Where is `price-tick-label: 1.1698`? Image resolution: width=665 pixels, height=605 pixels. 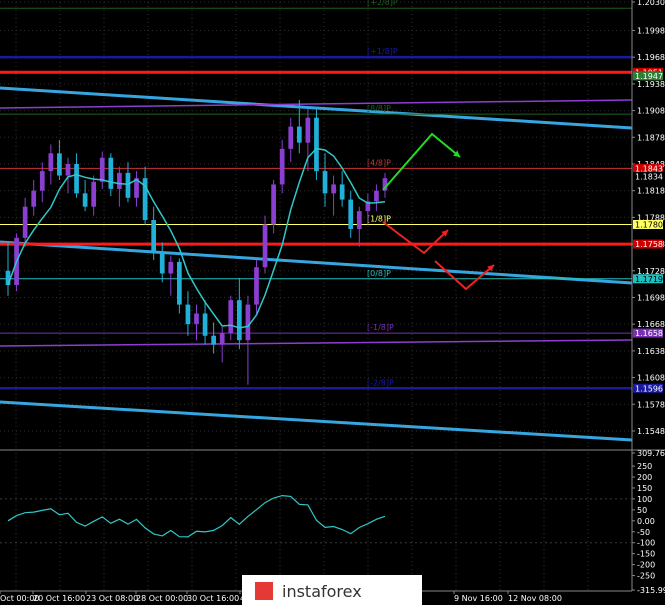
price-tick-label: 1.1698 is located at coordinates (651, 297).